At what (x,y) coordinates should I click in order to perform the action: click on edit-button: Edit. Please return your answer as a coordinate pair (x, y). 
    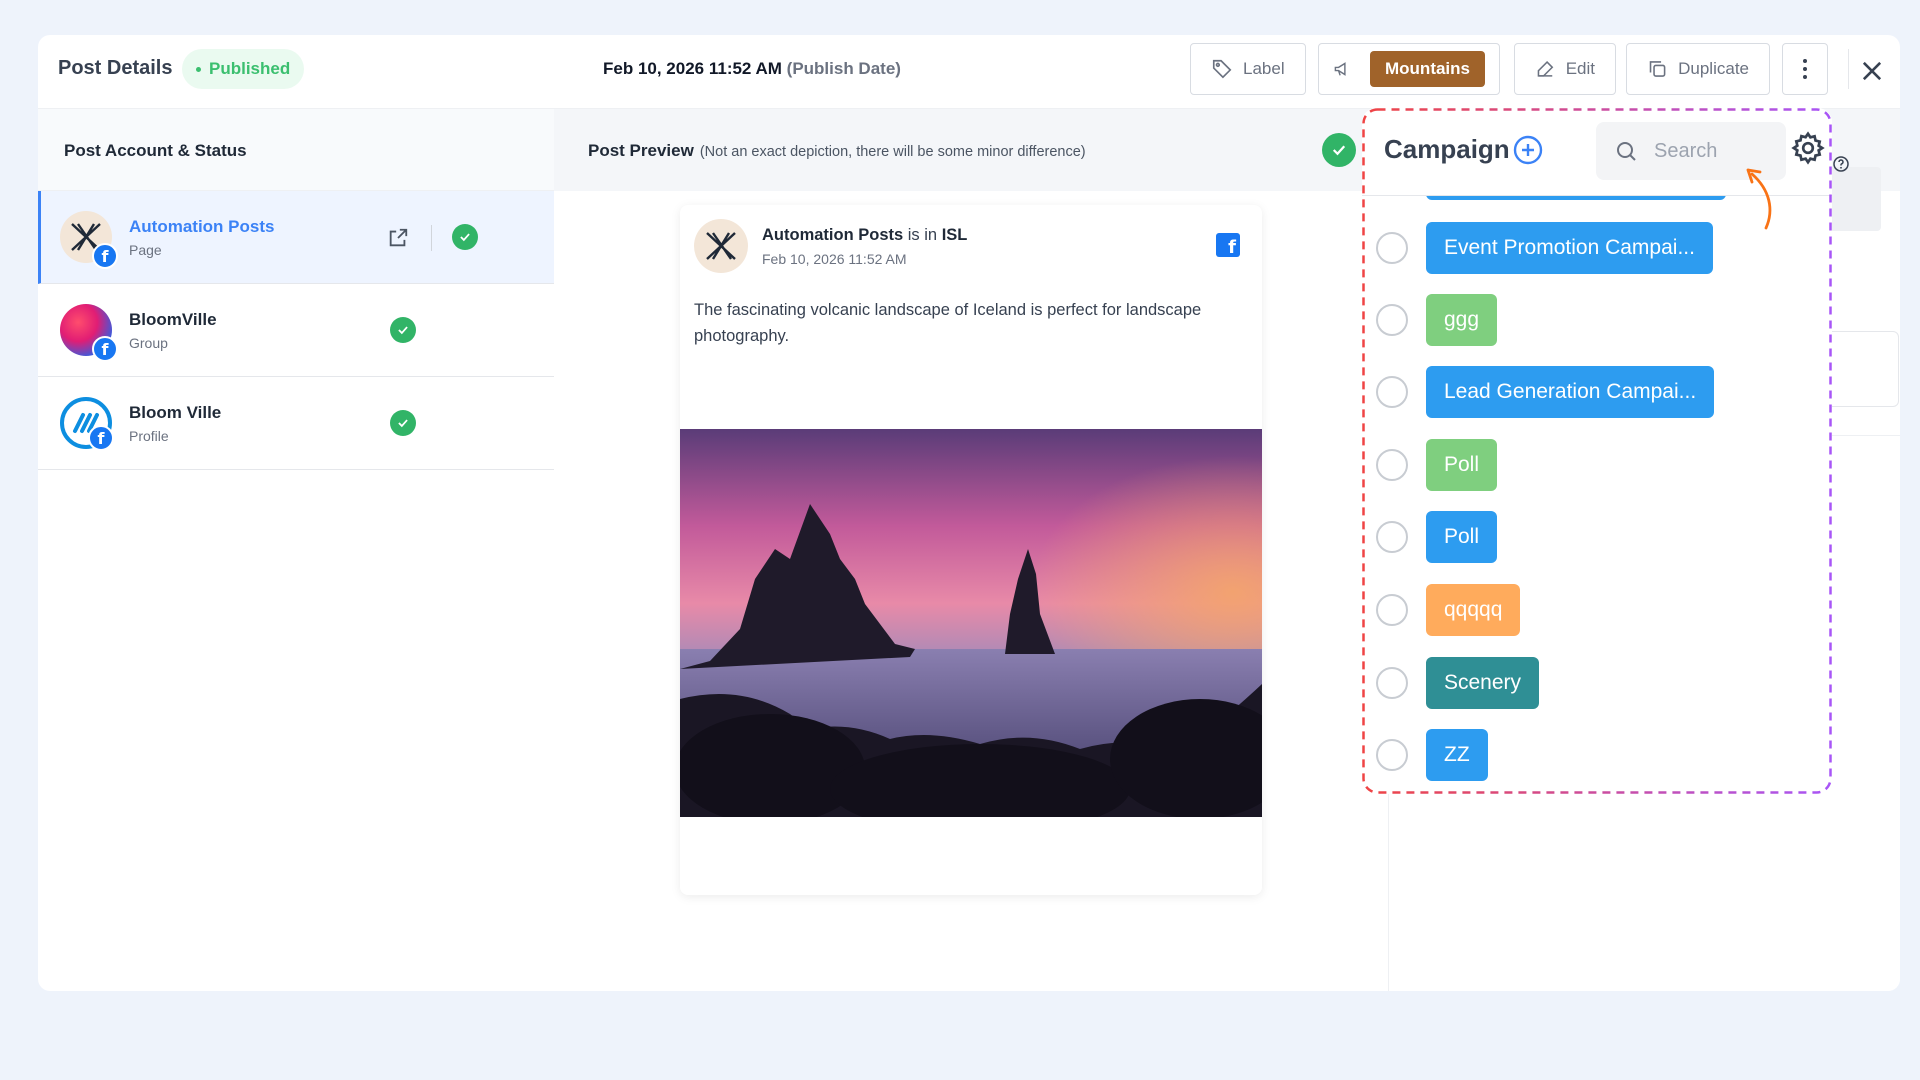
    Looking at the image, I should click on (1565, 69).